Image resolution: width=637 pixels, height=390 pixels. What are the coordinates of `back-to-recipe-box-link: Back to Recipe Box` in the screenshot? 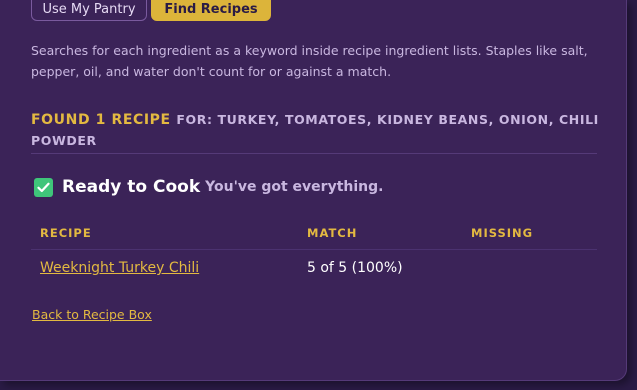 It's located at (92, 314).